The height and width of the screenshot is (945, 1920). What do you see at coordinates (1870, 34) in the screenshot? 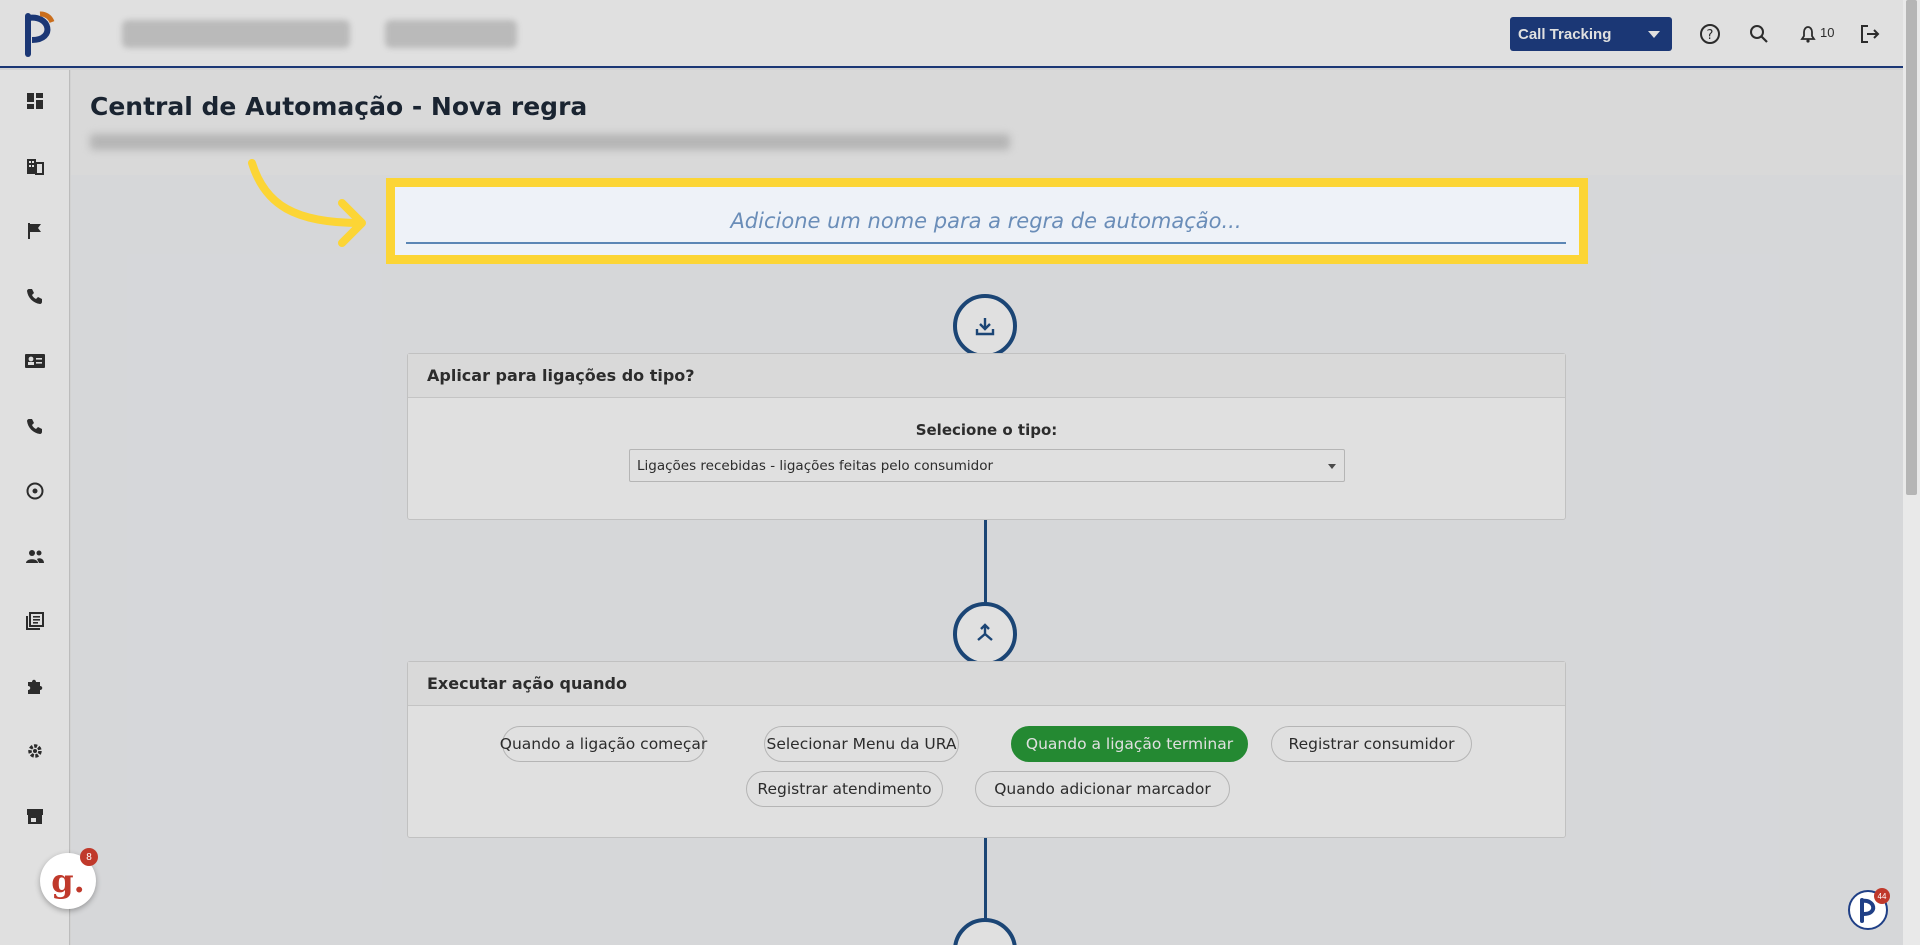
I see `logout-icon` at bounding box center [1870, 34].